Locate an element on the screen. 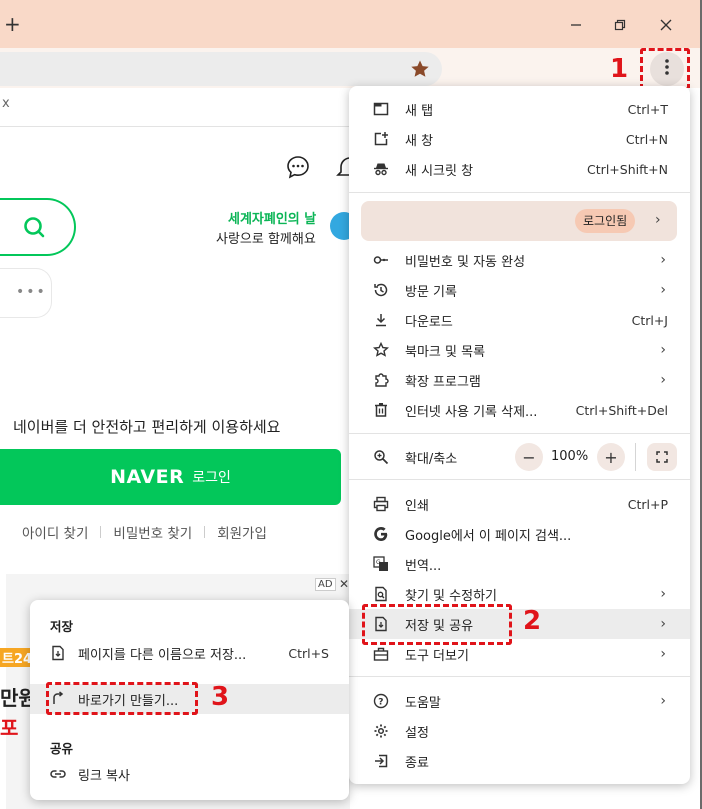 The width and height of the screenshot is (702, 809). menu-item-downloads: 다운로드 Ctrl+J is located at coordinates (519, 320).